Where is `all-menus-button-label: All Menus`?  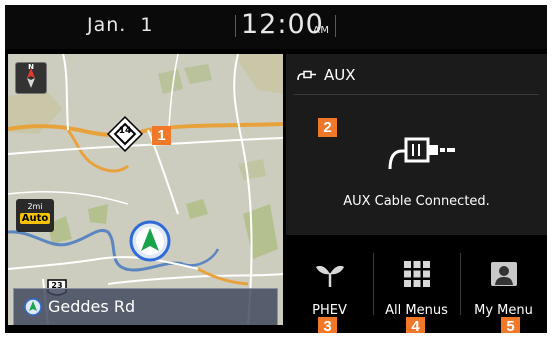 all-menus-button-label: All Menus is located at coordinates (416, 310).